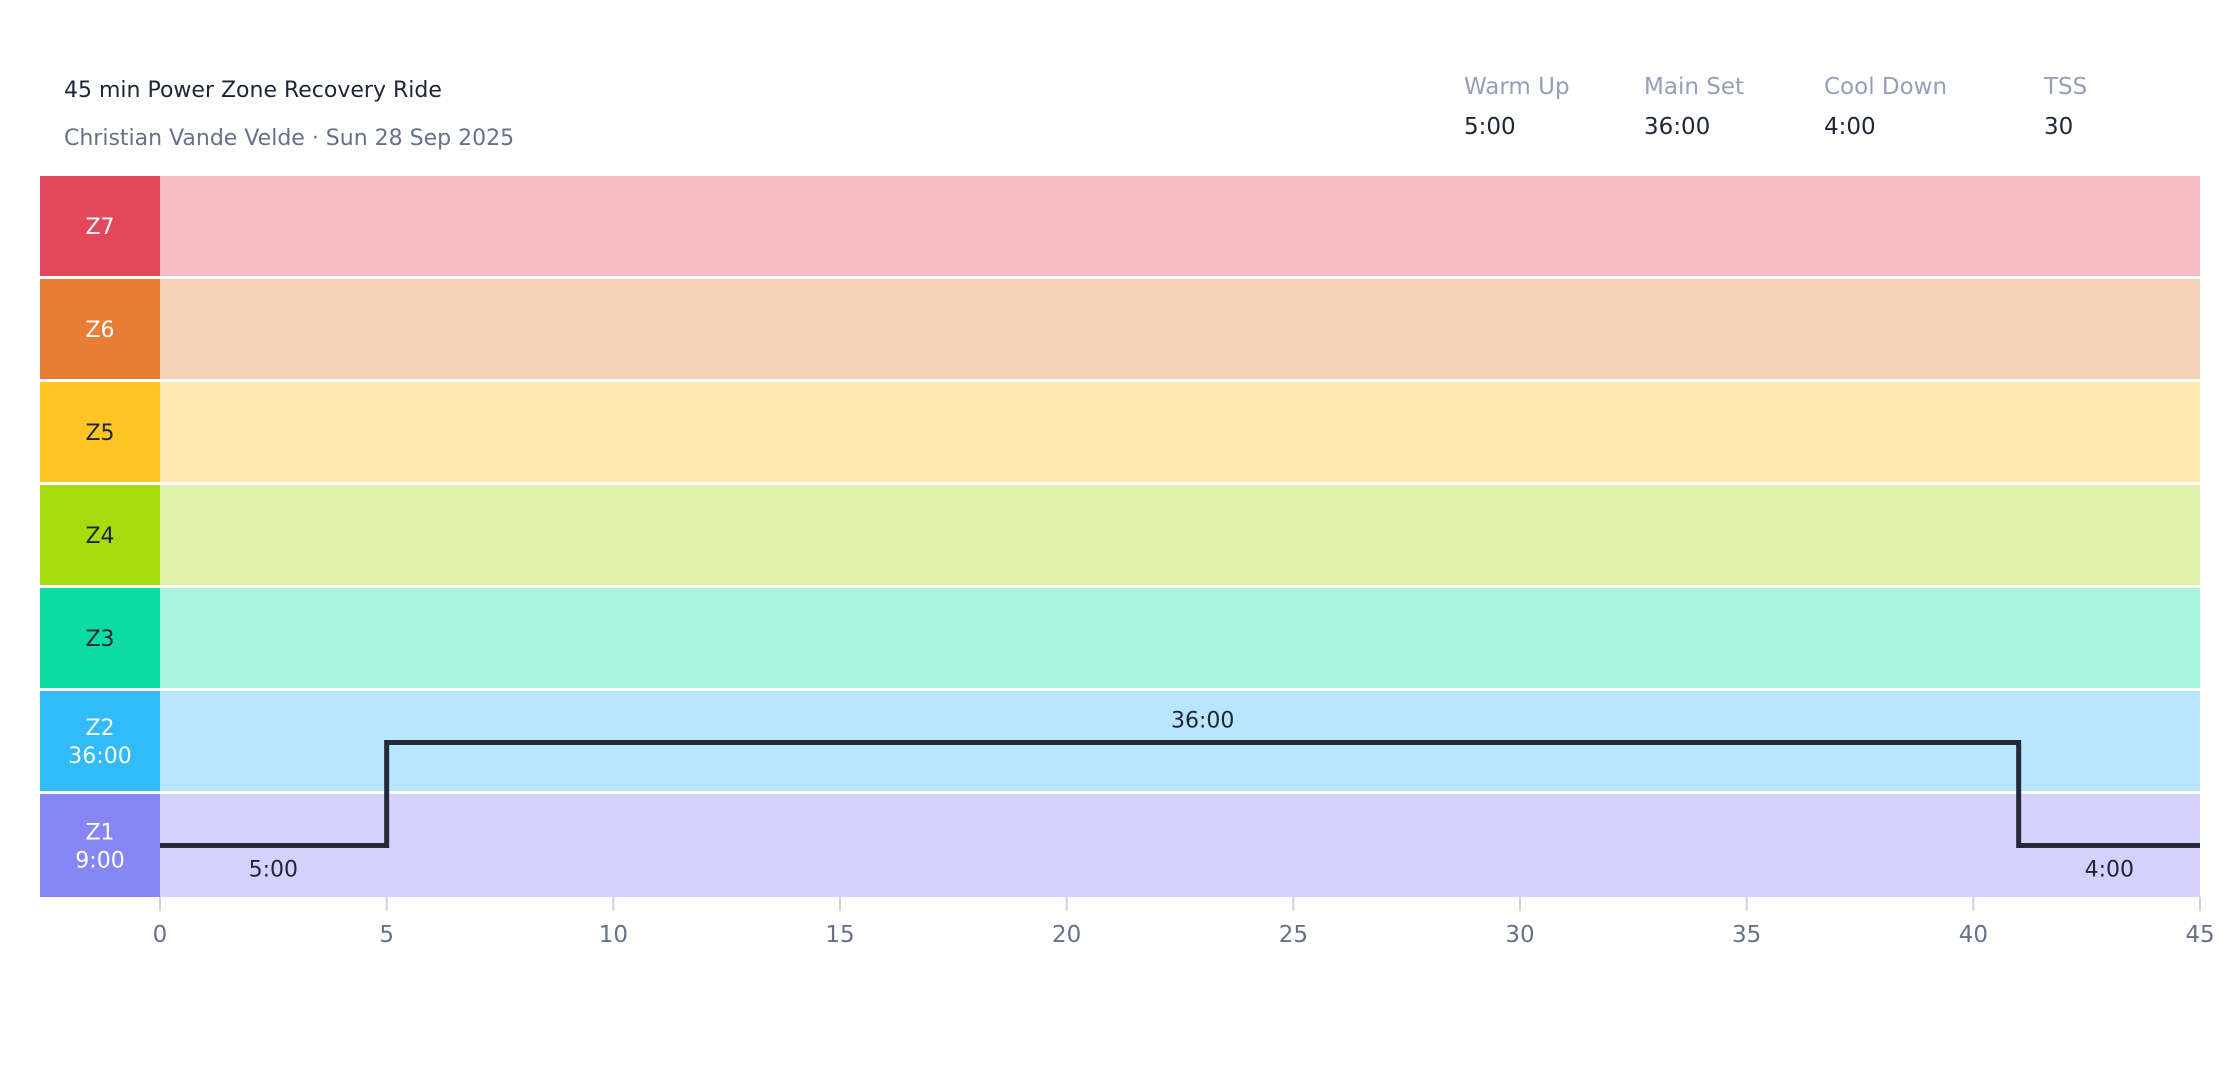 This screenshot has width=2240, height=1080. I want to click on zone-label: Z3, so click(99, 639).